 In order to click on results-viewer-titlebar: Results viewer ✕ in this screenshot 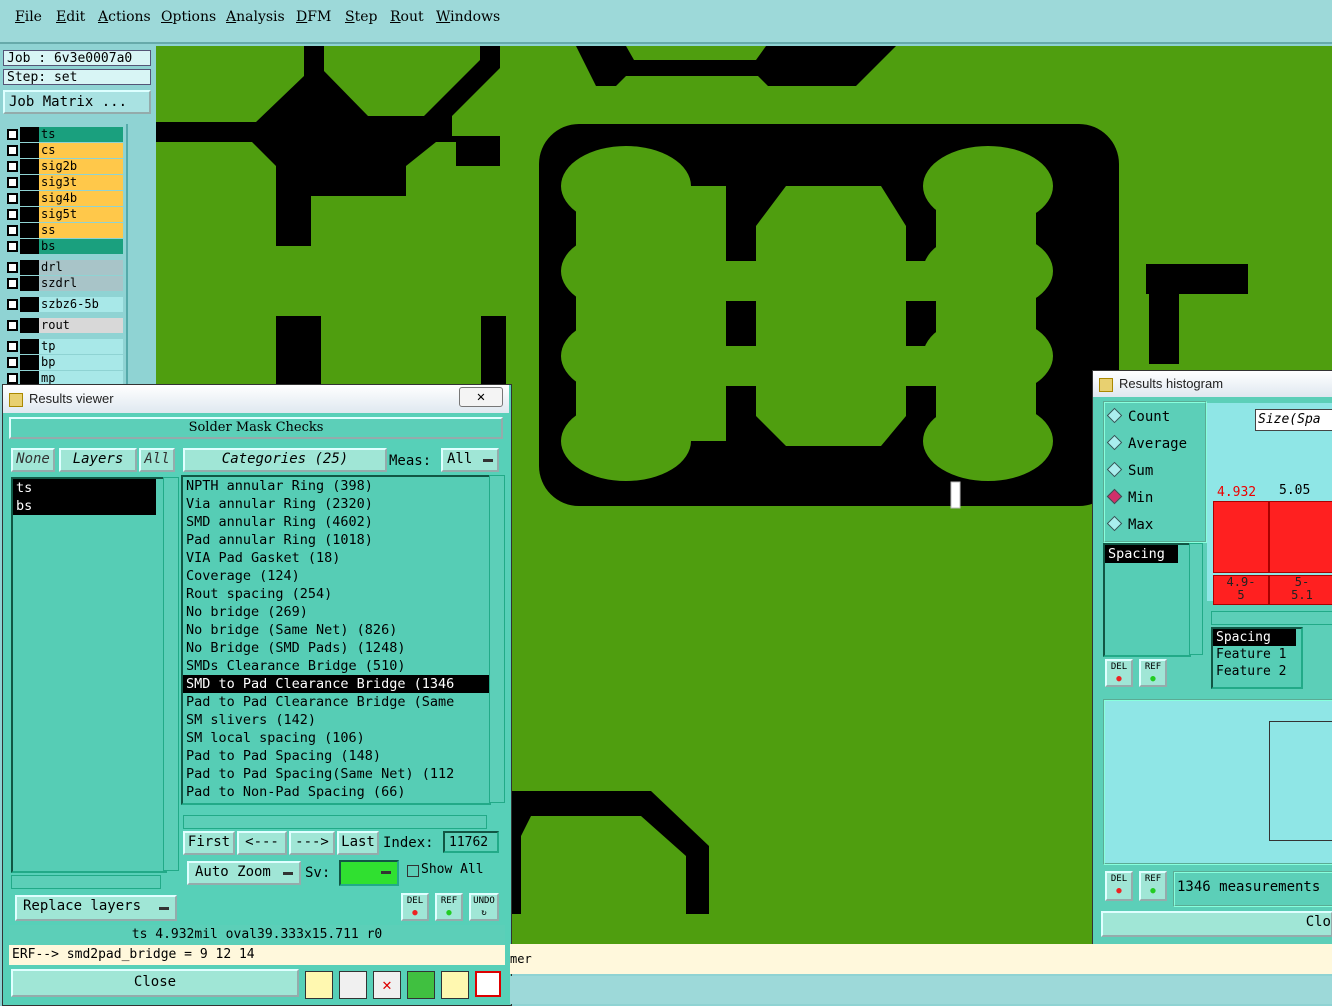, I will do `click(256, 399)`.